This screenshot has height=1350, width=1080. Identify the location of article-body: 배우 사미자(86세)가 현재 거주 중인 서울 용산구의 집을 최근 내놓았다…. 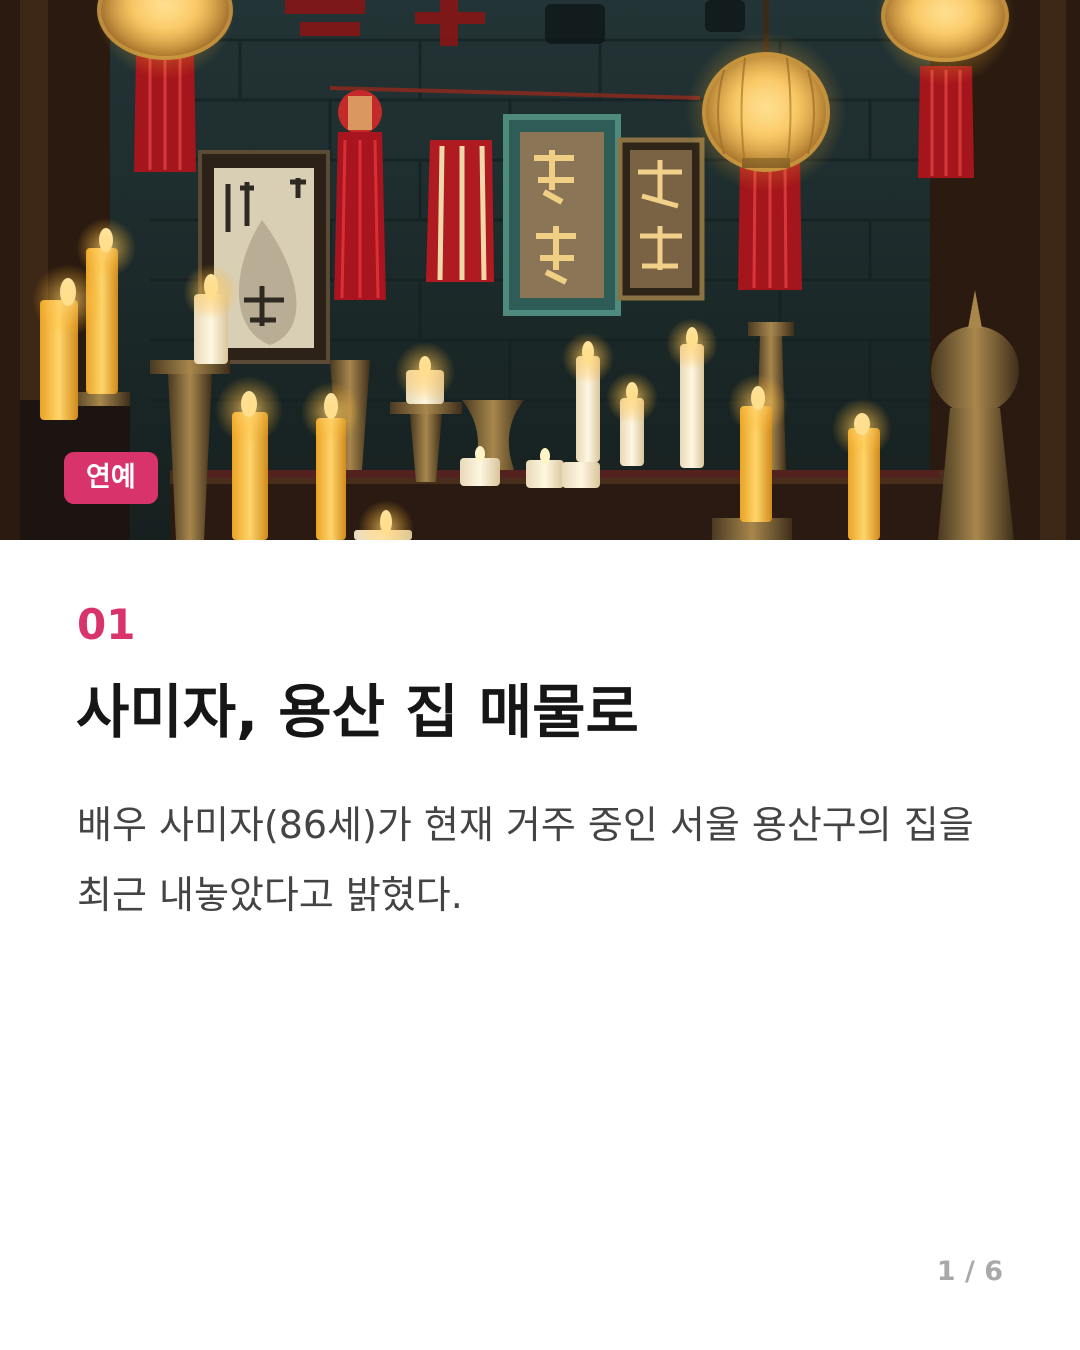
(525, 860).